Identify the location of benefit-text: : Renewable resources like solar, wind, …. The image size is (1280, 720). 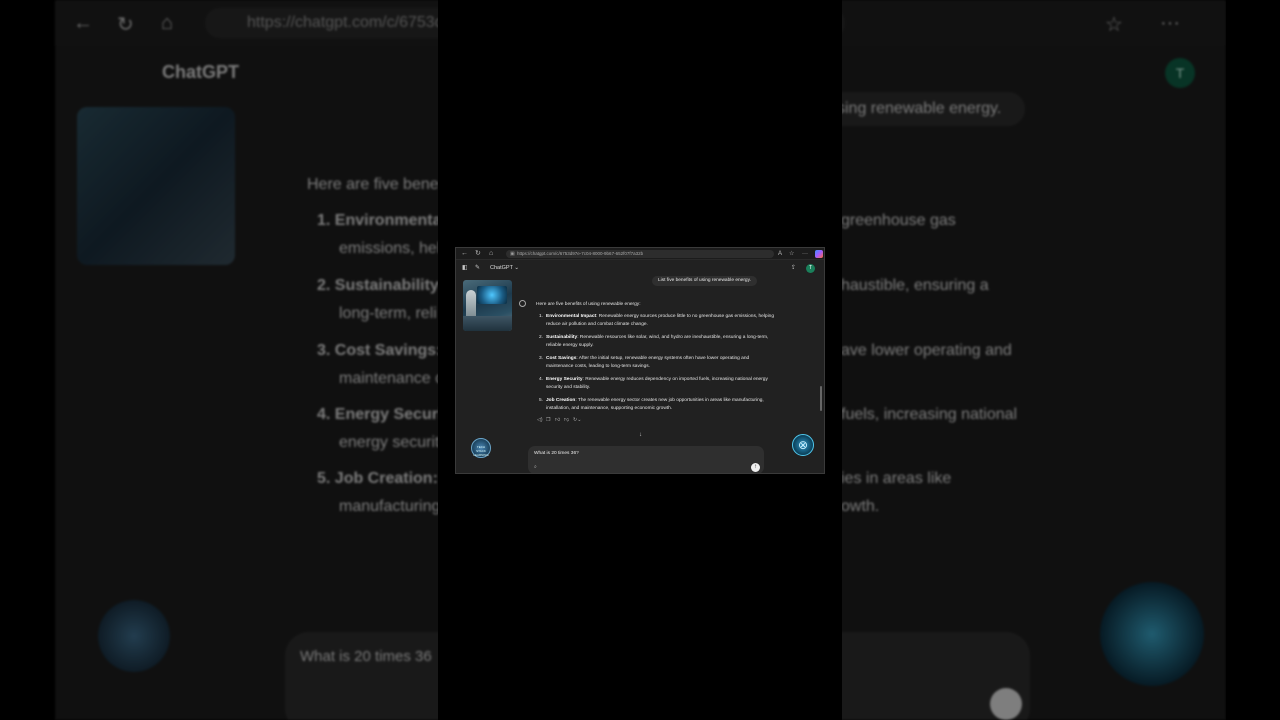
(657, 341).